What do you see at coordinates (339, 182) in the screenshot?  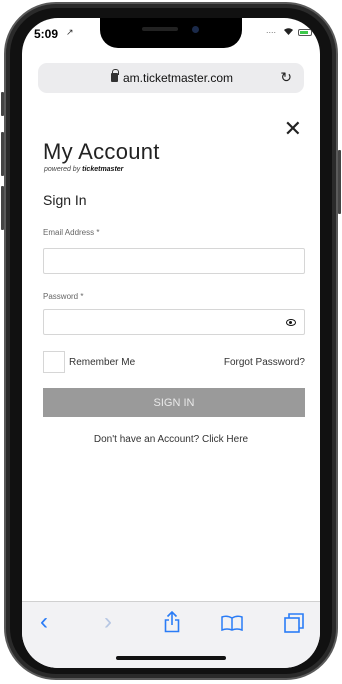 I see `side-button-power` at bounding box center [339, 182].